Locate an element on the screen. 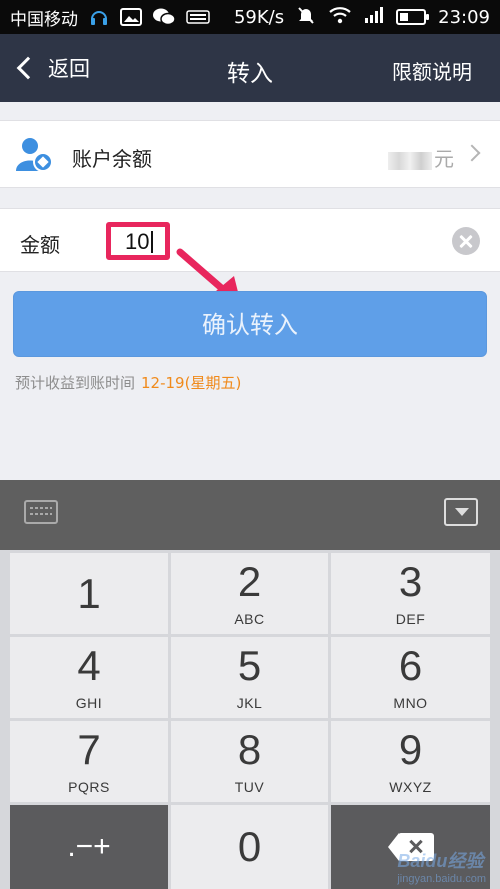  watermark-url: jingyan.baidu.com is located at coordinates (441, 879).